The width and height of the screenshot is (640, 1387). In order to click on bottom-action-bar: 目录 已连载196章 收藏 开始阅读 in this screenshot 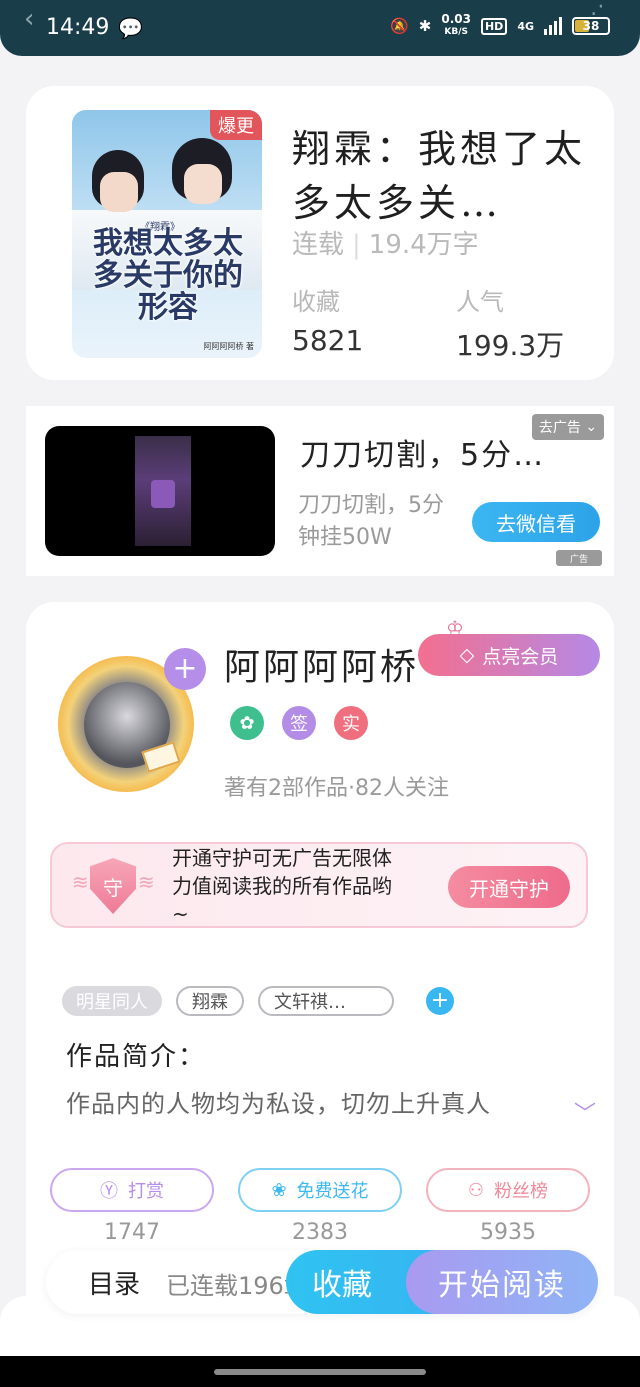, I will do `click(322, 1282)`.